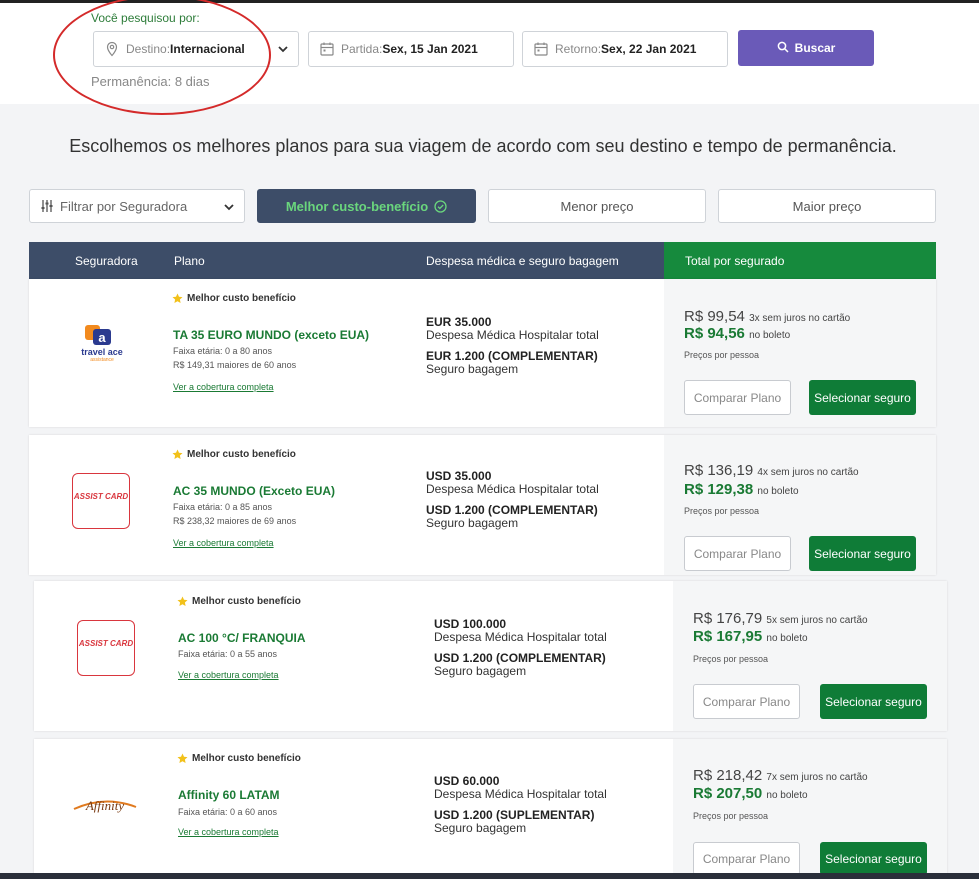  I want to click on card-price: R$ 218,42 7x sem juros no cartão, so click(780, 775).